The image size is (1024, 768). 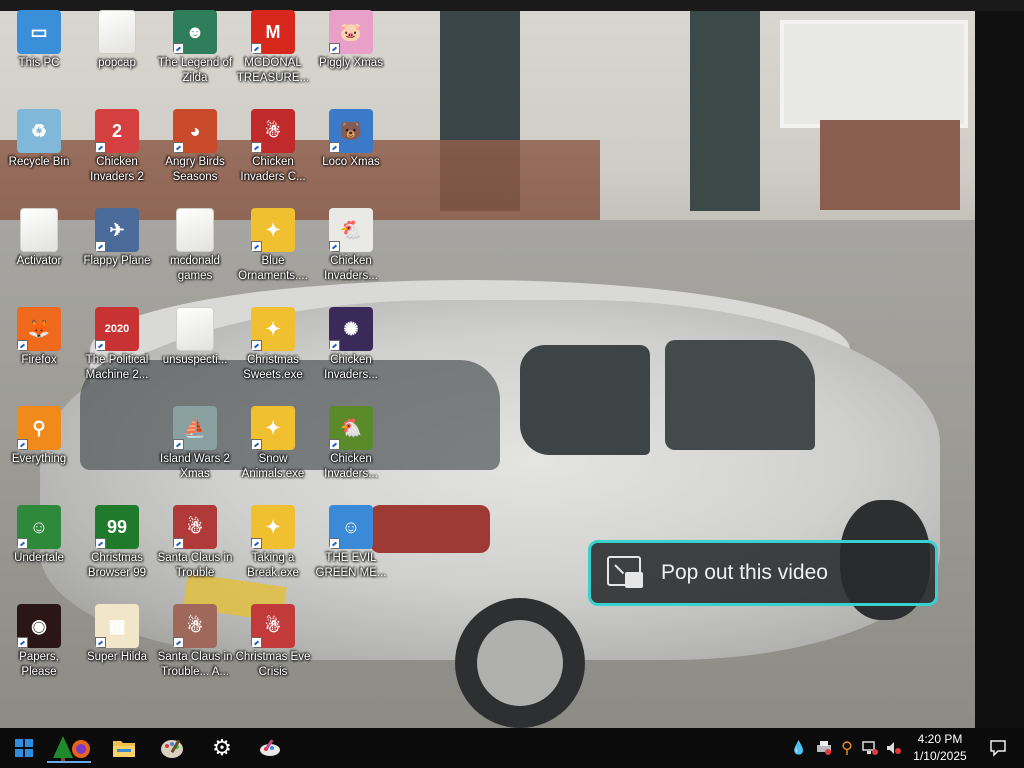 I want to click on desktop-icon: ◉ Papers, Please, so click(x=39, y=646).